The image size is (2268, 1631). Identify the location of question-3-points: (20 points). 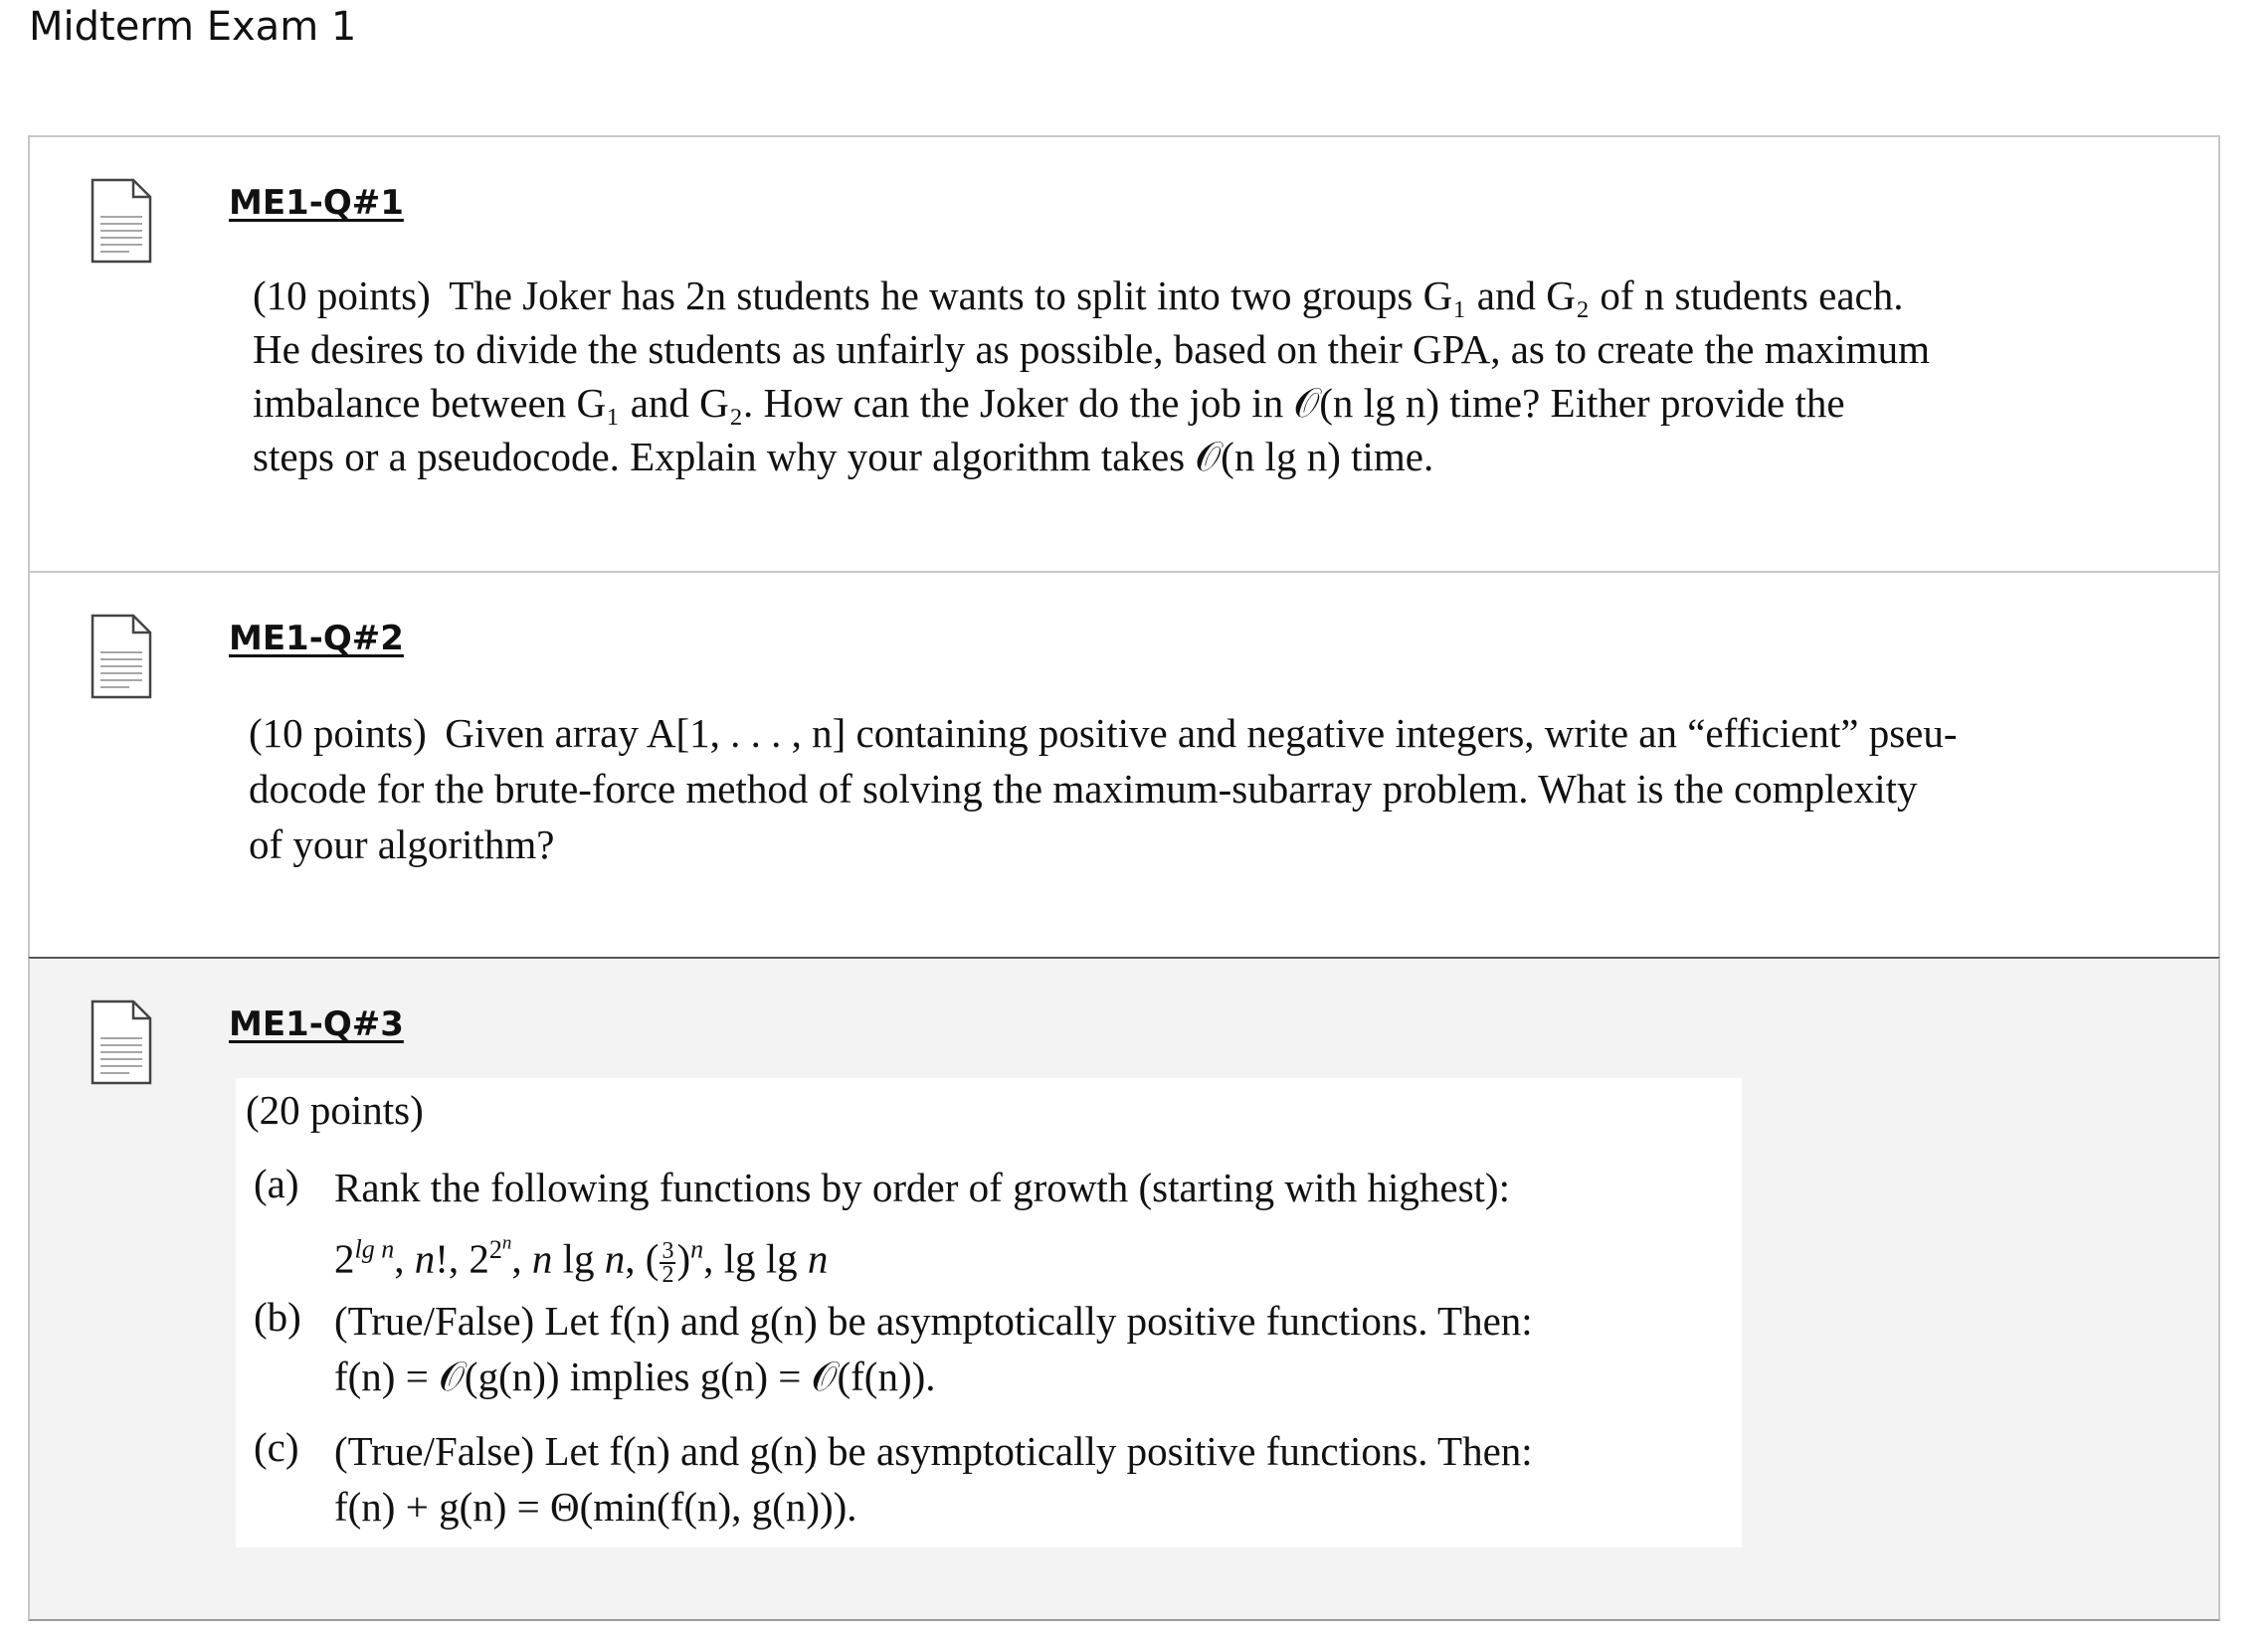
(335, 1110).